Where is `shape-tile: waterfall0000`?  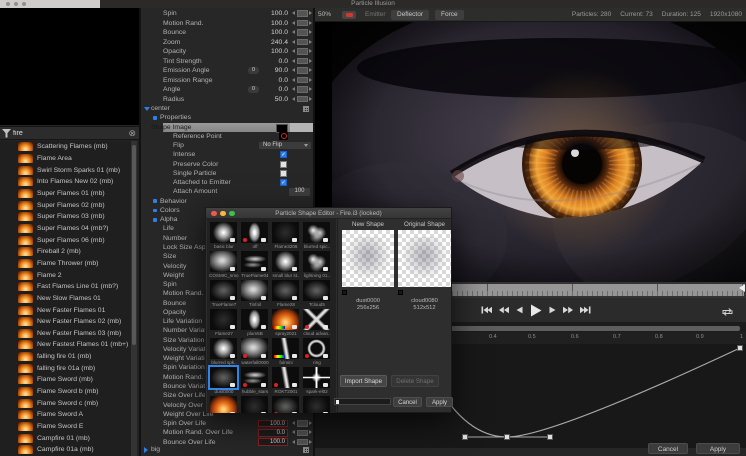
shape-tile: waterfall0000 is located at coordinates (255, 351).